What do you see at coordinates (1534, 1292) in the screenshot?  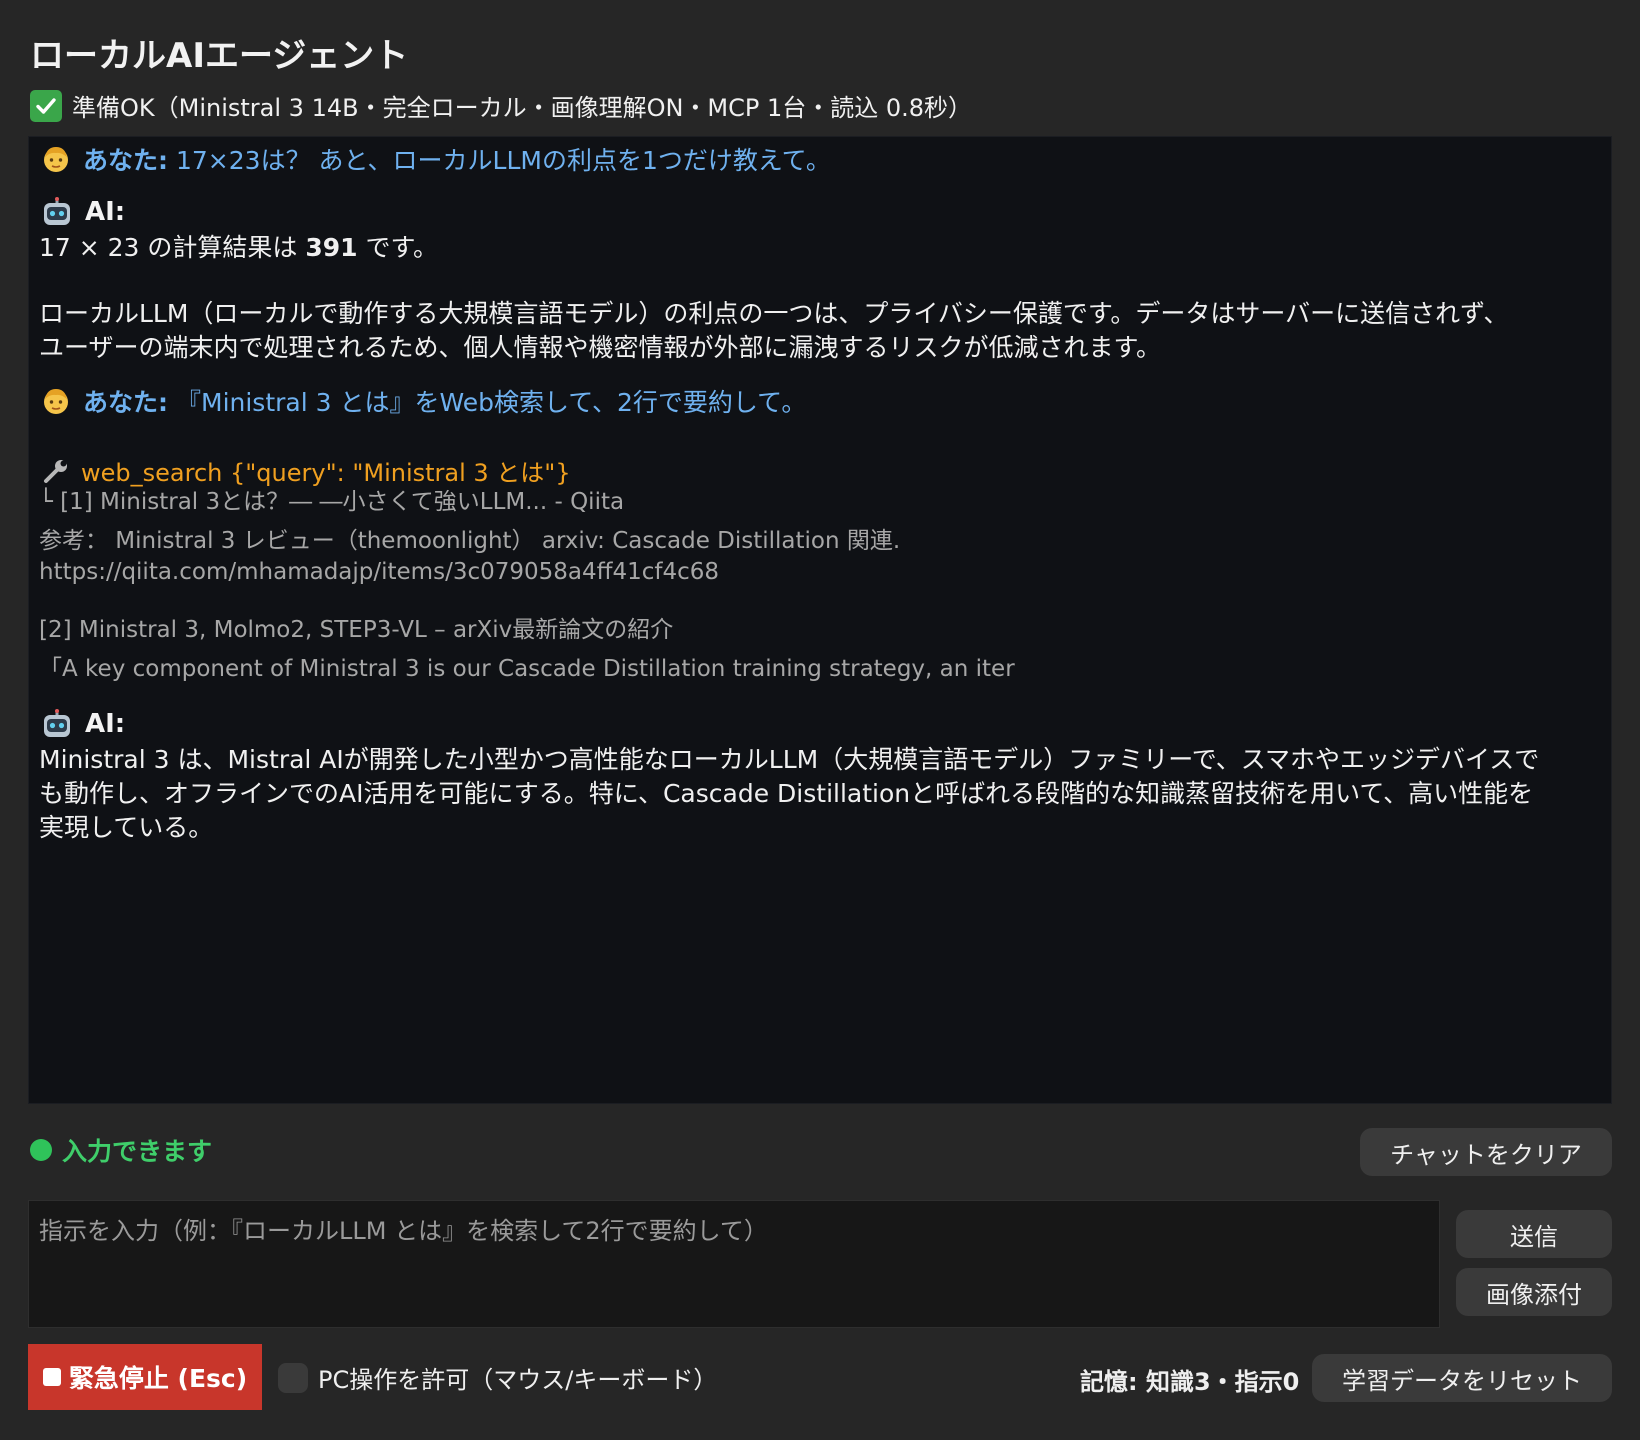 I see `attach-image-button: 画像添付` at bounding box center [1534, 1292].